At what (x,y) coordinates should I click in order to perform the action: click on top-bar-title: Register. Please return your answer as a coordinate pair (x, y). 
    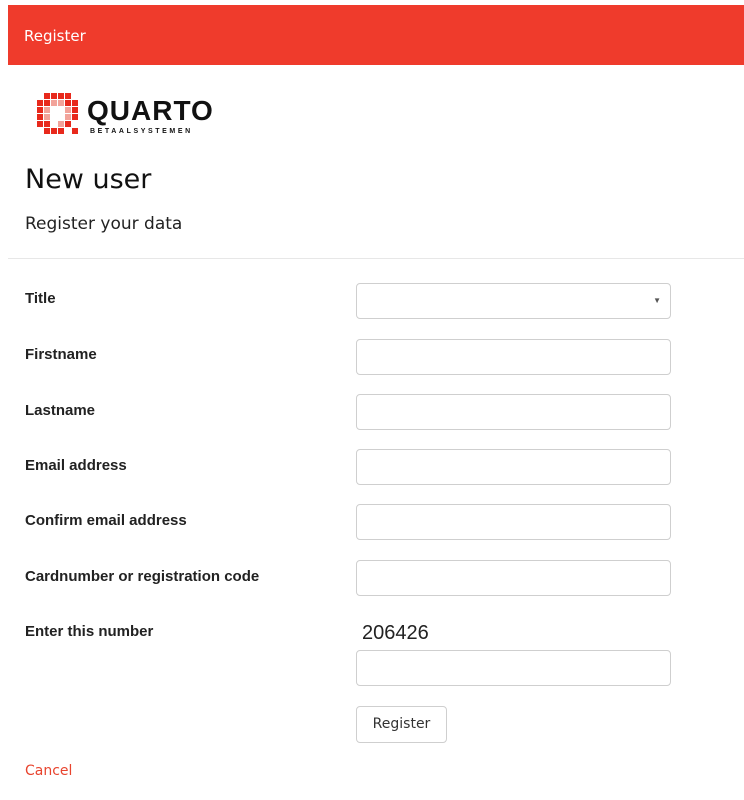
    Looking at the image, I should click on (55, 36).